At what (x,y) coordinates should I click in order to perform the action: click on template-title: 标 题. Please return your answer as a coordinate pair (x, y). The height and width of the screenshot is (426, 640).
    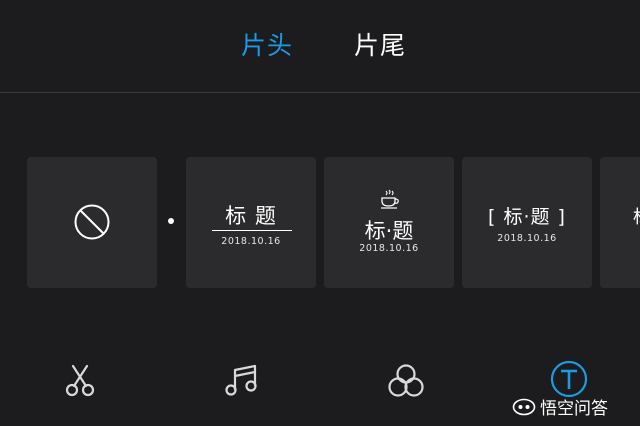
    Looking at the image, I should click on (251, 216).